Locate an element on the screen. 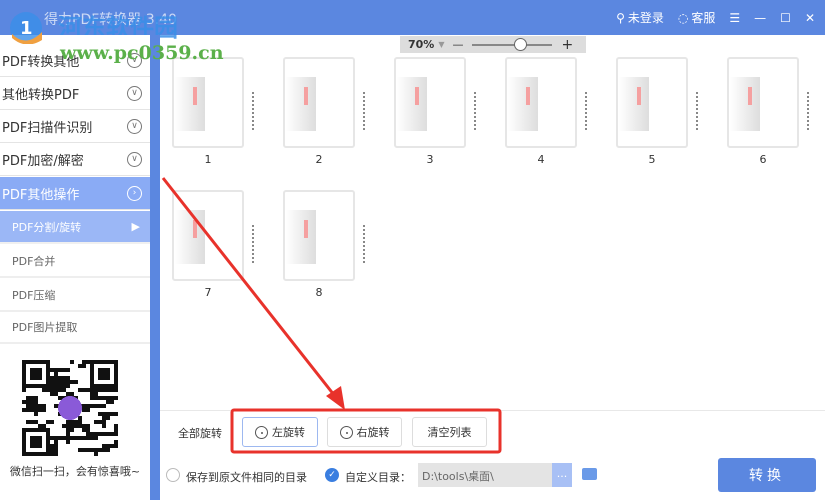 Image resolution: width=825 pixels, height=500 pixels. custom-dir-label: 自定义目录： is located at coordinates (378, 477).